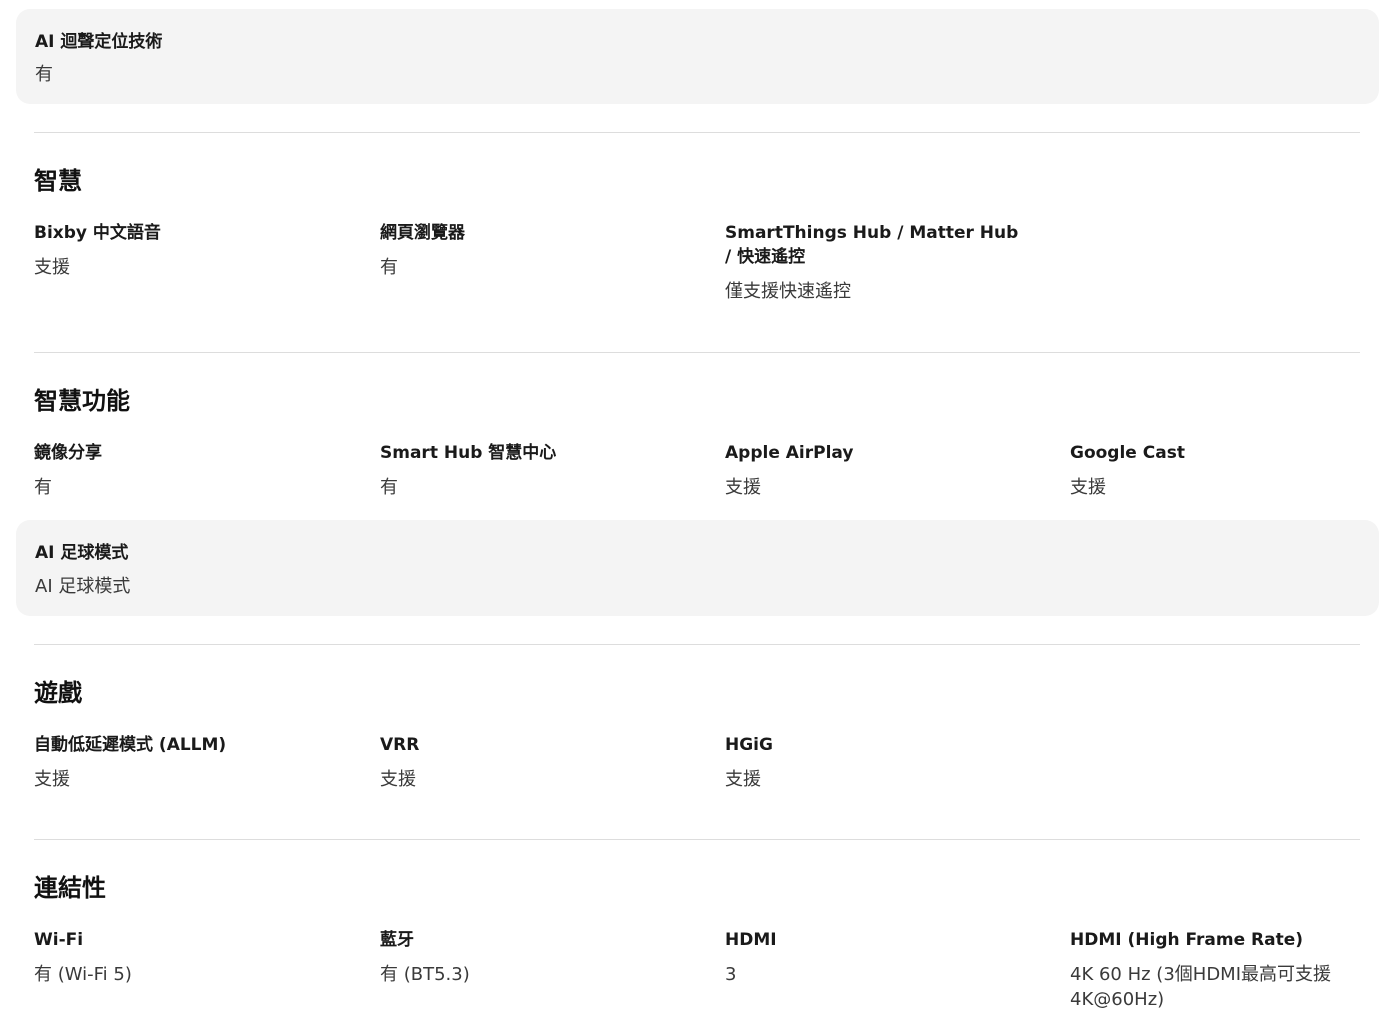  What do you see at coordinates (530, 957) in the screenshot?
I see `spec-bluetooth: 藍牙 有 (BT5.3)` at bounding box center [530, 957].